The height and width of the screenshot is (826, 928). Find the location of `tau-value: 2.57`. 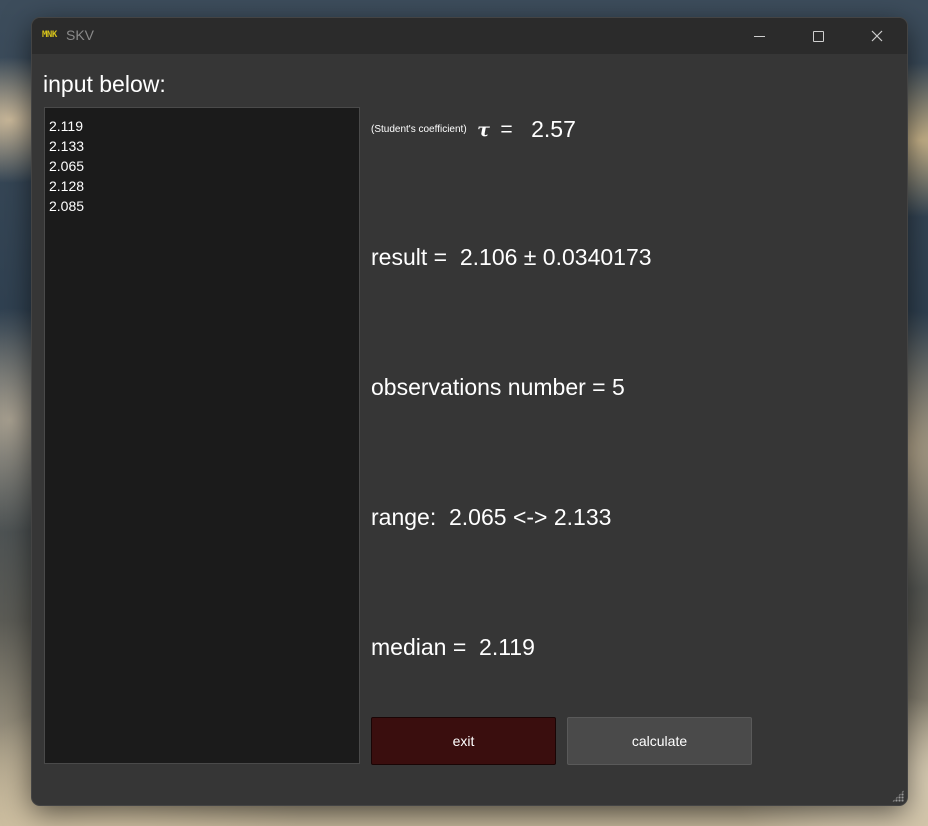

tau-value: 2.57 is located at coordinates (553, 129).